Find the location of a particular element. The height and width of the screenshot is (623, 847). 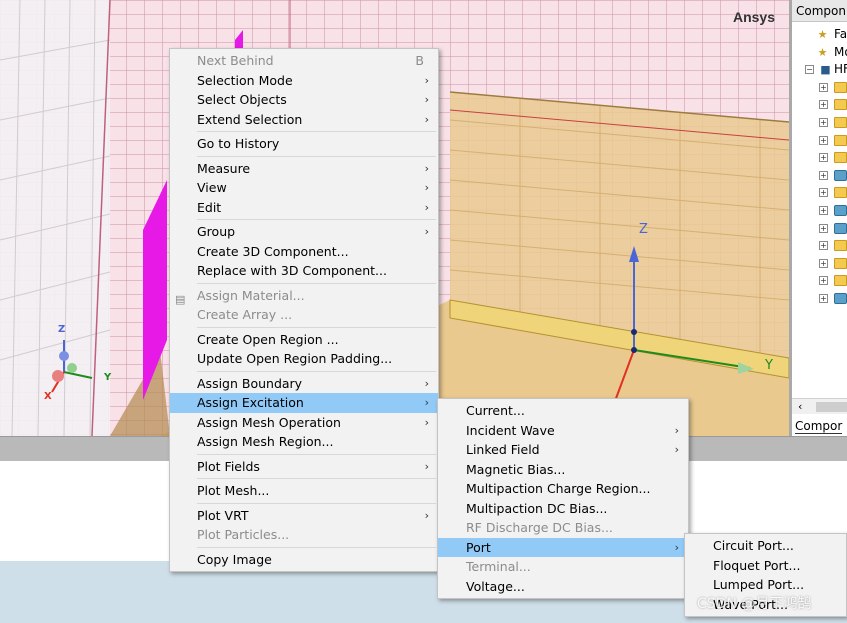

menu-item-label: Measure is located at coordinates (224, 168).